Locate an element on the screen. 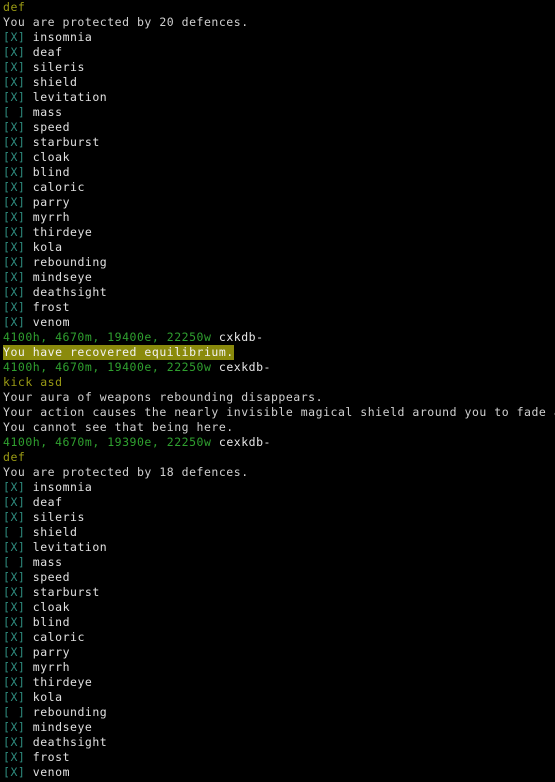 Image resolution: width=555 pixels, height=782 pixels. defence-list-item: [X] frost is located at coordinates (277, 757).